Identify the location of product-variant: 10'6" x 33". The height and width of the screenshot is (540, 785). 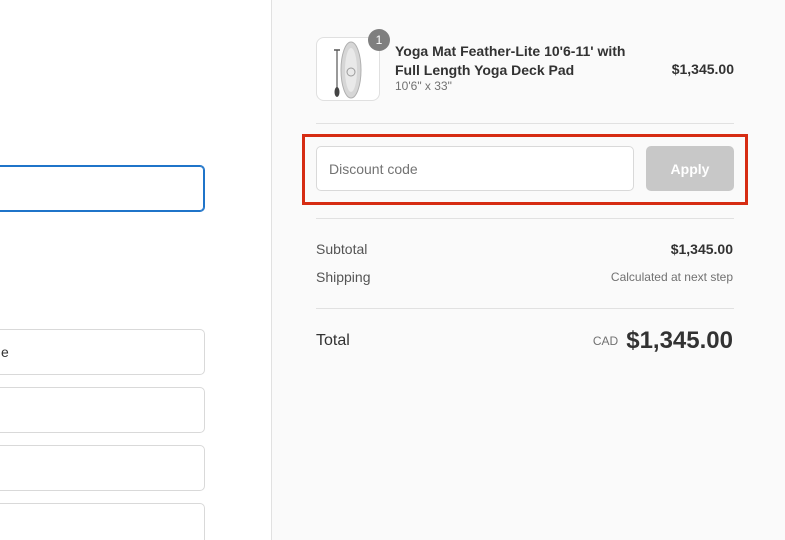
(423, 86).